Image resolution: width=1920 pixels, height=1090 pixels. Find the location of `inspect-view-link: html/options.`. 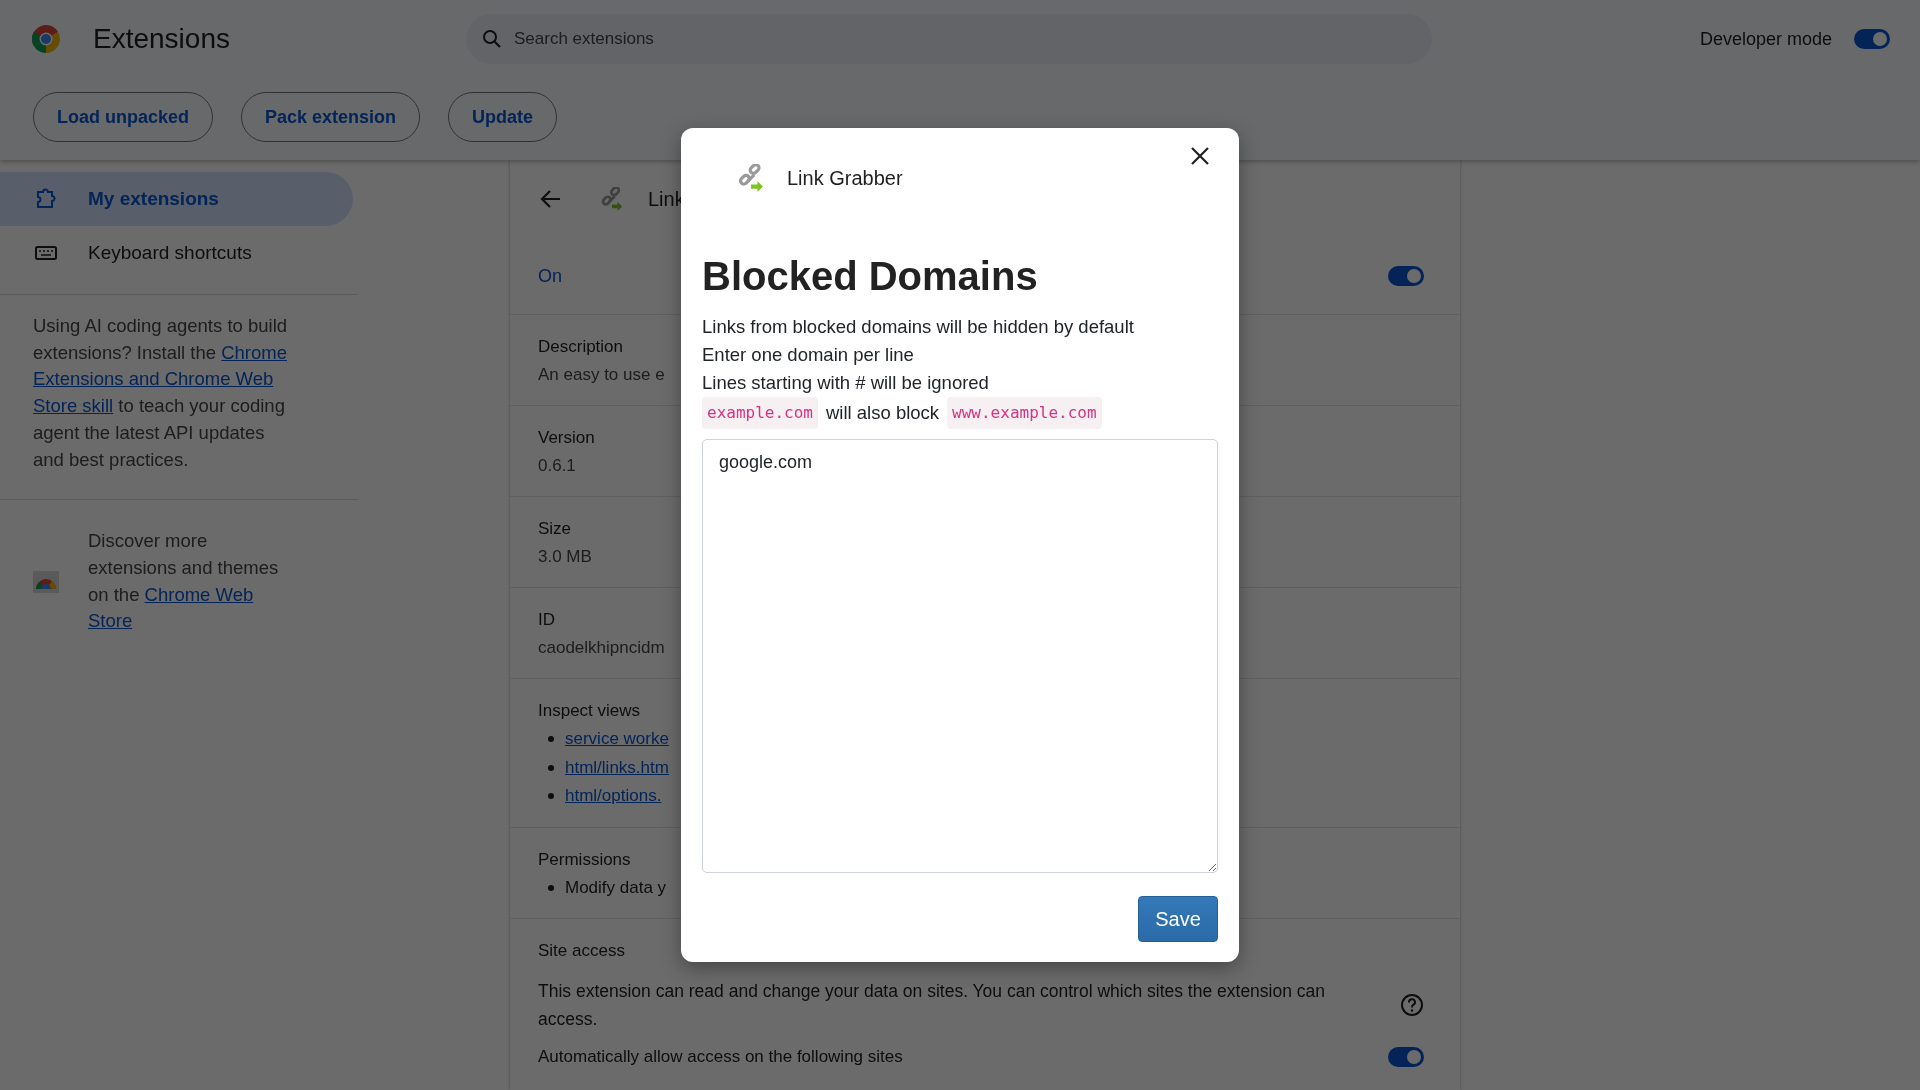

inspect-view-link: html/options. is located at coordinates (613, 796).